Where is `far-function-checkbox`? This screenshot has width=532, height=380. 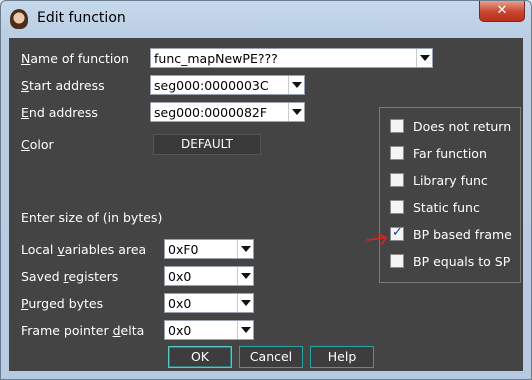 far-function-checkbox is located at coordinates (397, 153).